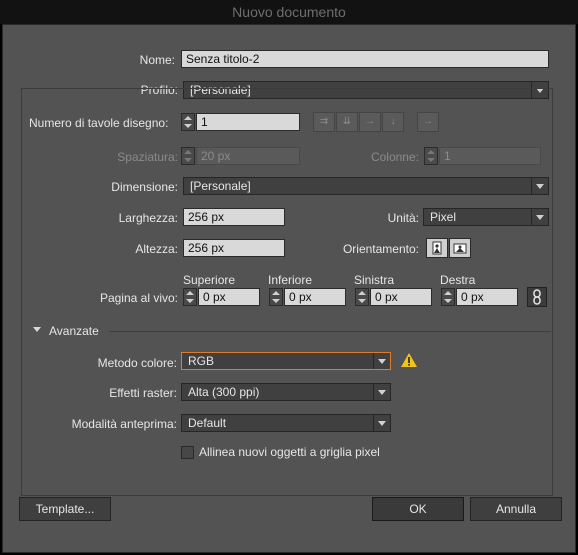  I want to click on bleed-bottom-label: Inferiore, so click(290, 280).